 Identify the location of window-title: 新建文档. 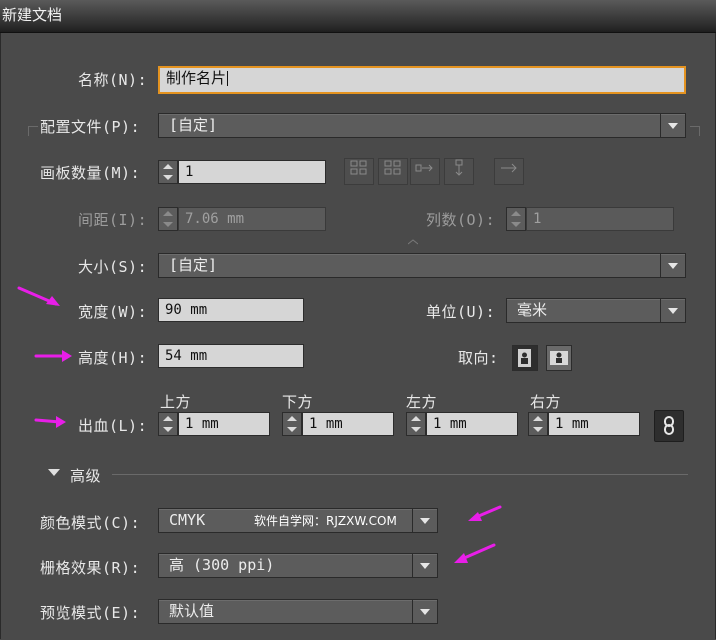
(32, 15).